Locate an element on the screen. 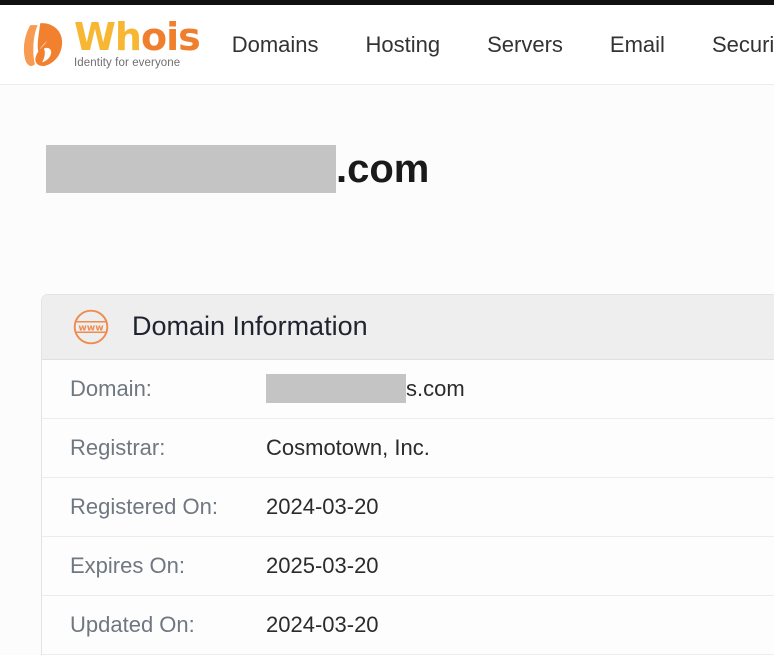 The width and height of the screenshot is (774, 655). info-label-domain: Domain: is located at coordinates (111, 388).